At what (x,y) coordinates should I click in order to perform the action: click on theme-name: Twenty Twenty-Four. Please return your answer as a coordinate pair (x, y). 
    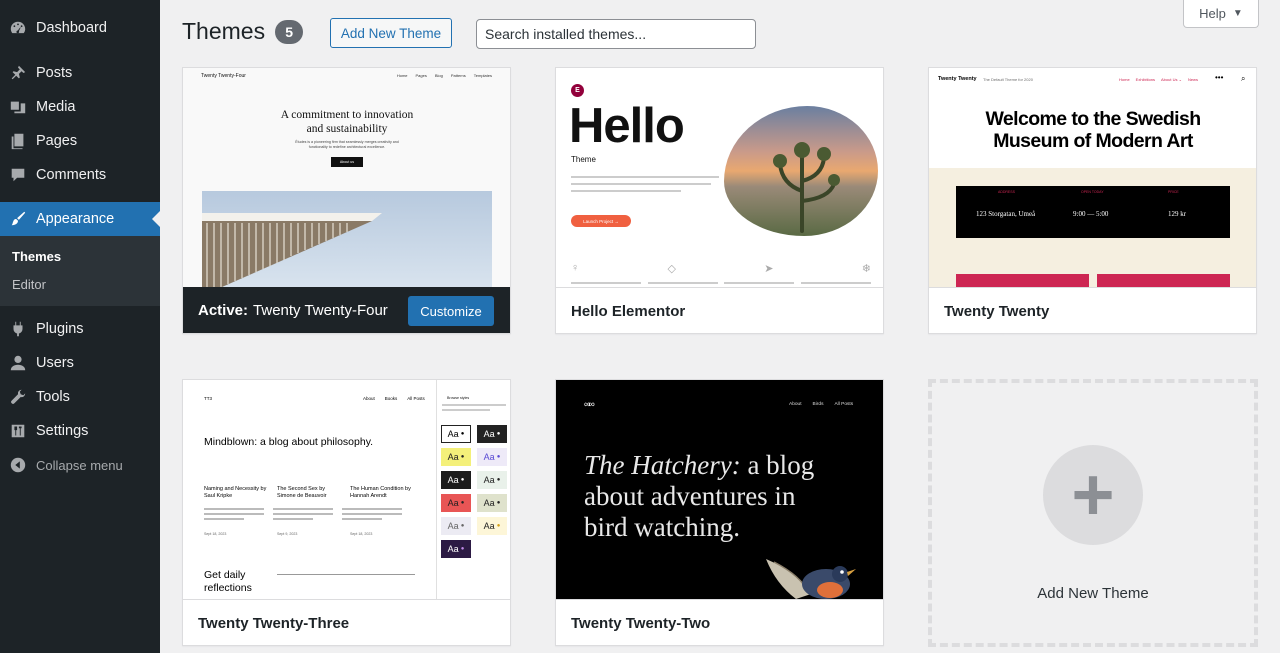
    Looking at the image, I should click on (320, 310).